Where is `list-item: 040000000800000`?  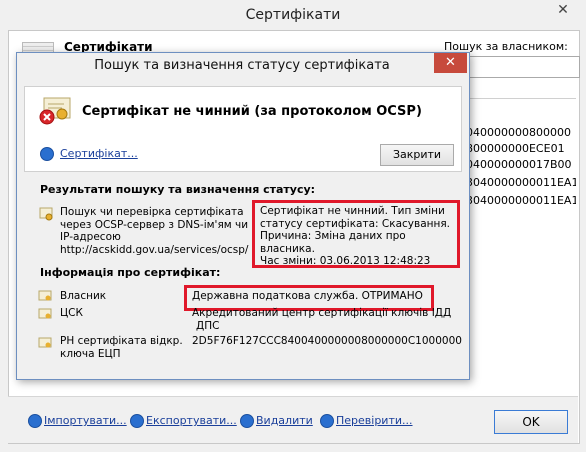 list-item: 040000000800000 is located at coordinates (521, 133).